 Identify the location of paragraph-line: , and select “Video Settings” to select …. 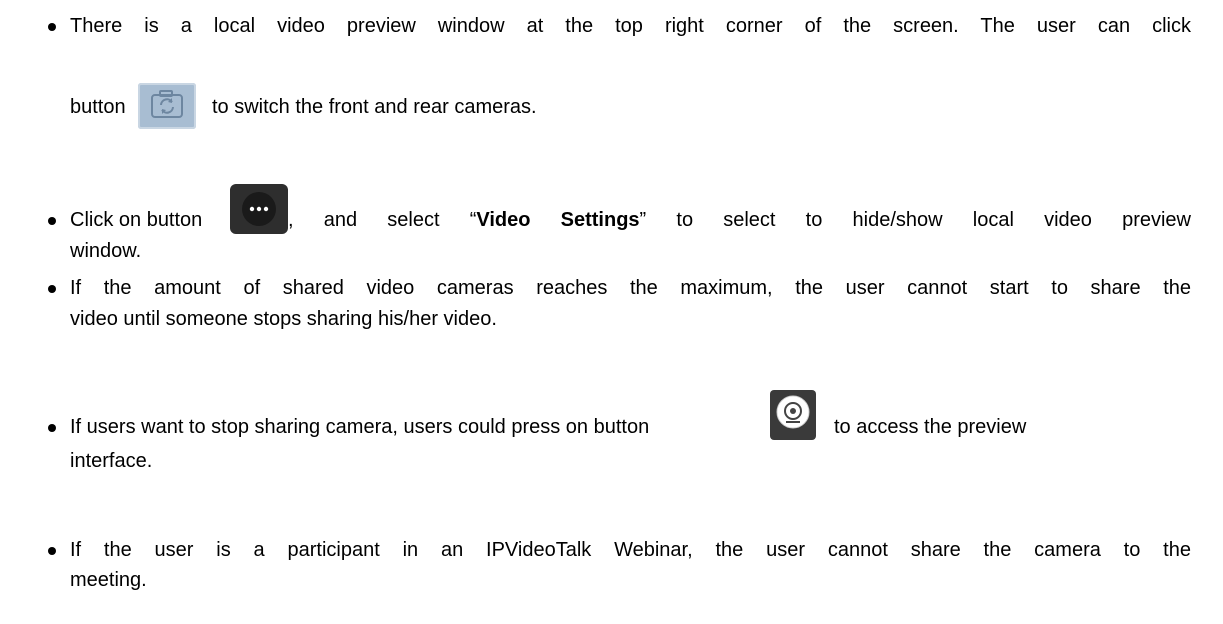
(739, 220).